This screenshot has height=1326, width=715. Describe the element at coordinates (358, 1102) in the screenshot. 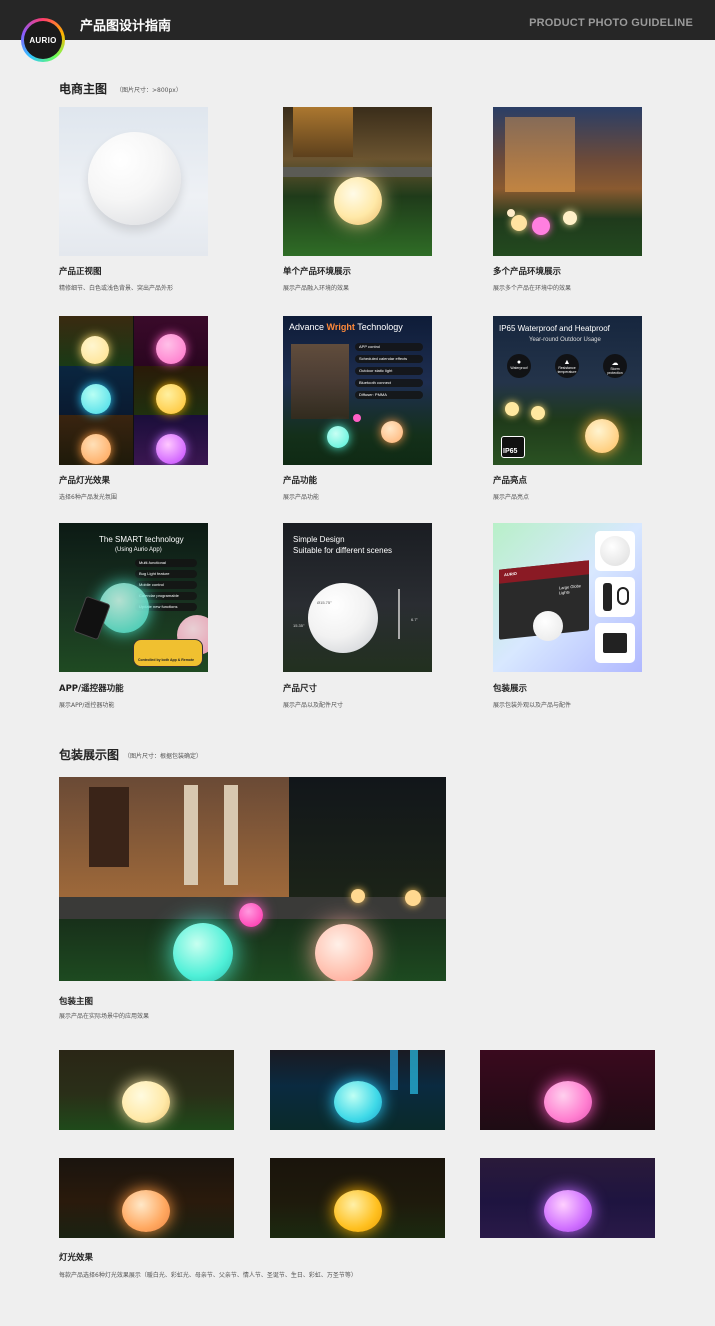

I see `globe-strip-teal` at that location.